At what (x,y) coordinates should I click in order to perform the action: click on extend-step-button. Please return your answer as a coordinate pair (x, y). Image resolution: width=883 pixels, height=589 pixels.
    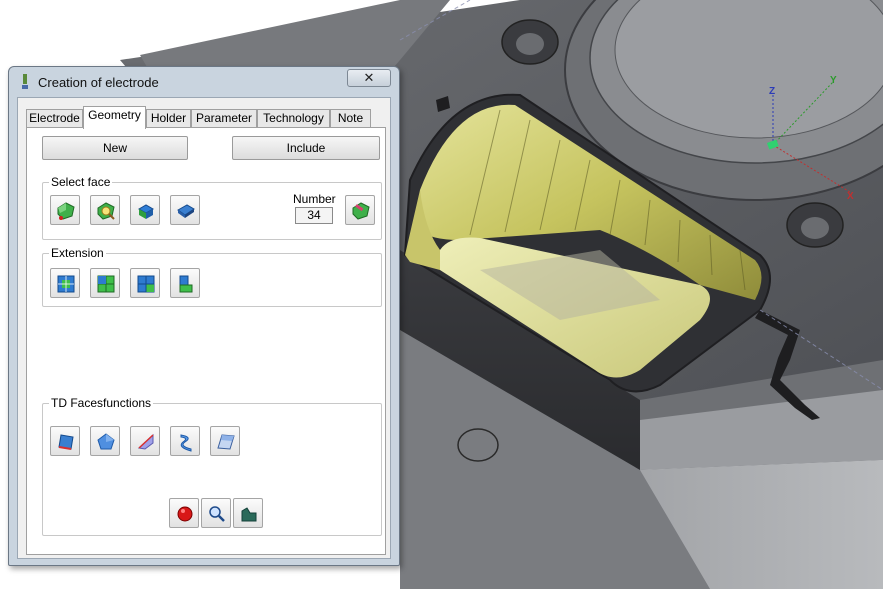
    Looking at the image, I should click on (185, 283).